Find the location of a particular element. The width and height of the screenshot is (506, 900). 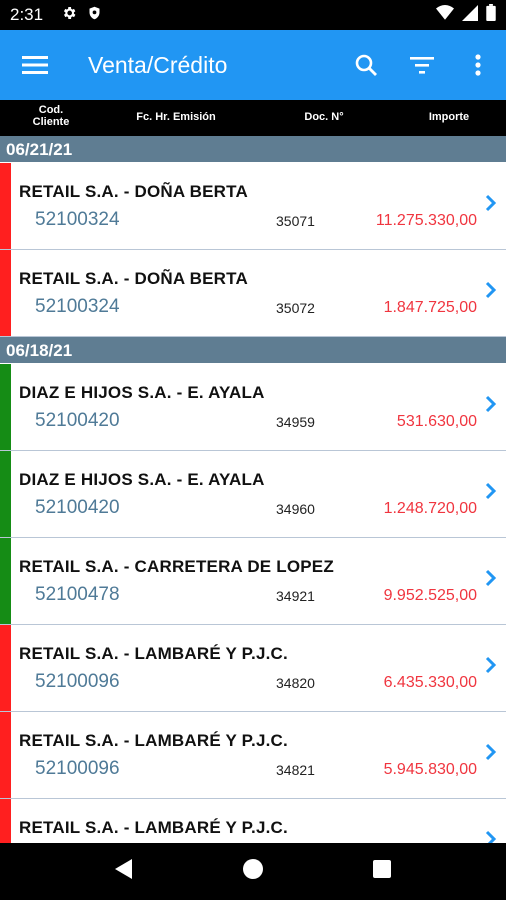

home-icon is located at coordinates (253, 869).